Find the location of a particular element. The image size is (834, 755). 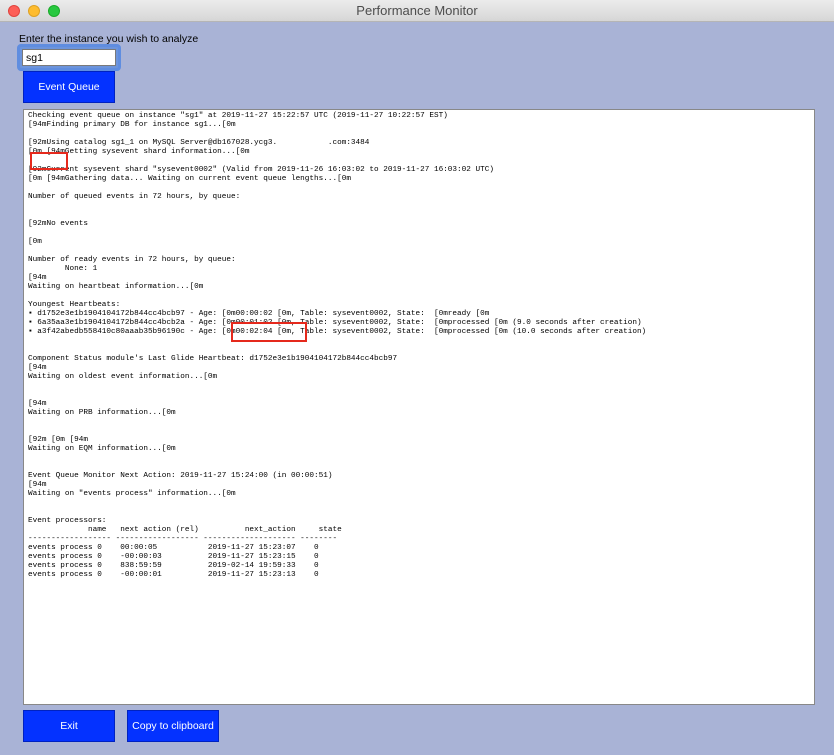

title-bar: Performance Monitor is located at coordinates (417, 11).